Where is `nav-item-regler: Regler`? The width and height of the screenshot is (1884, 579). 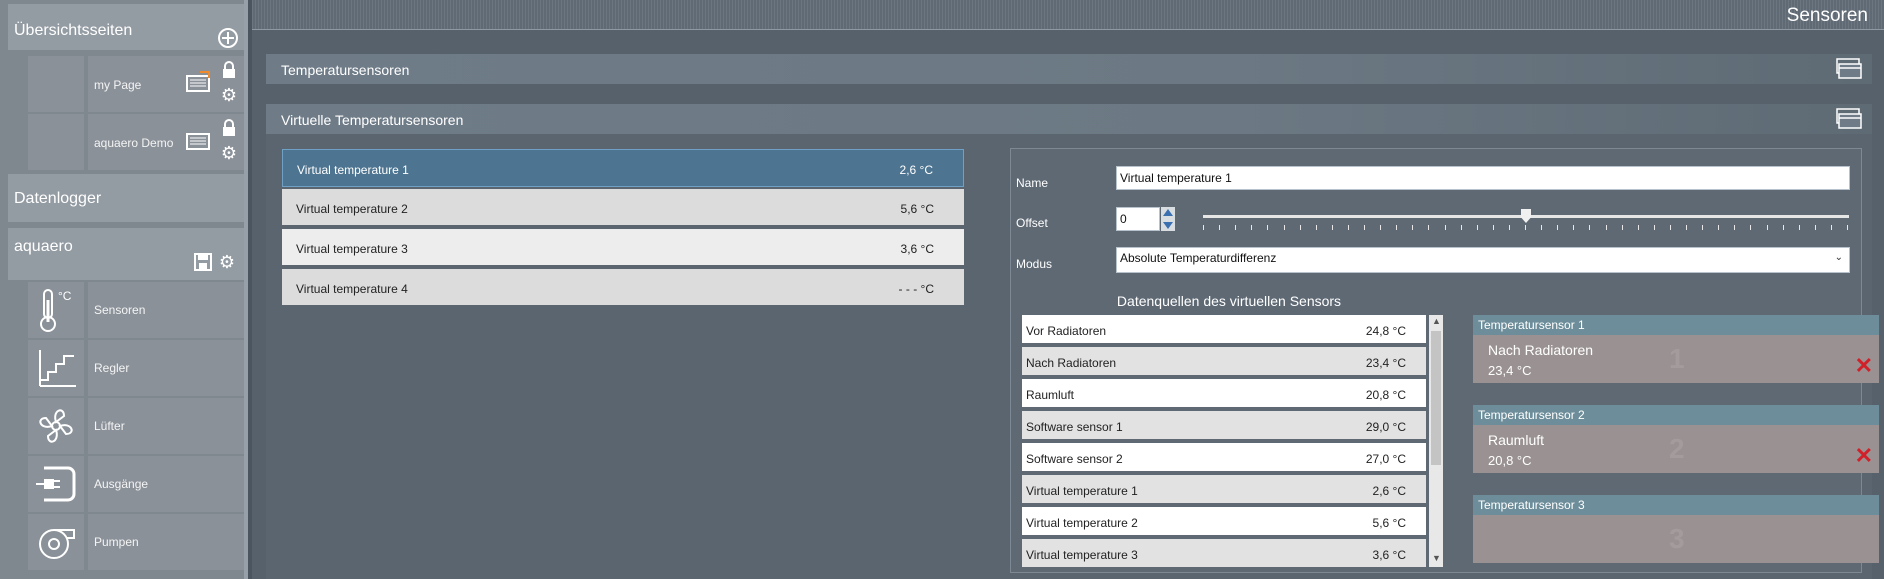 nav-item-regler: Regler is located at coordinates (166, 368).